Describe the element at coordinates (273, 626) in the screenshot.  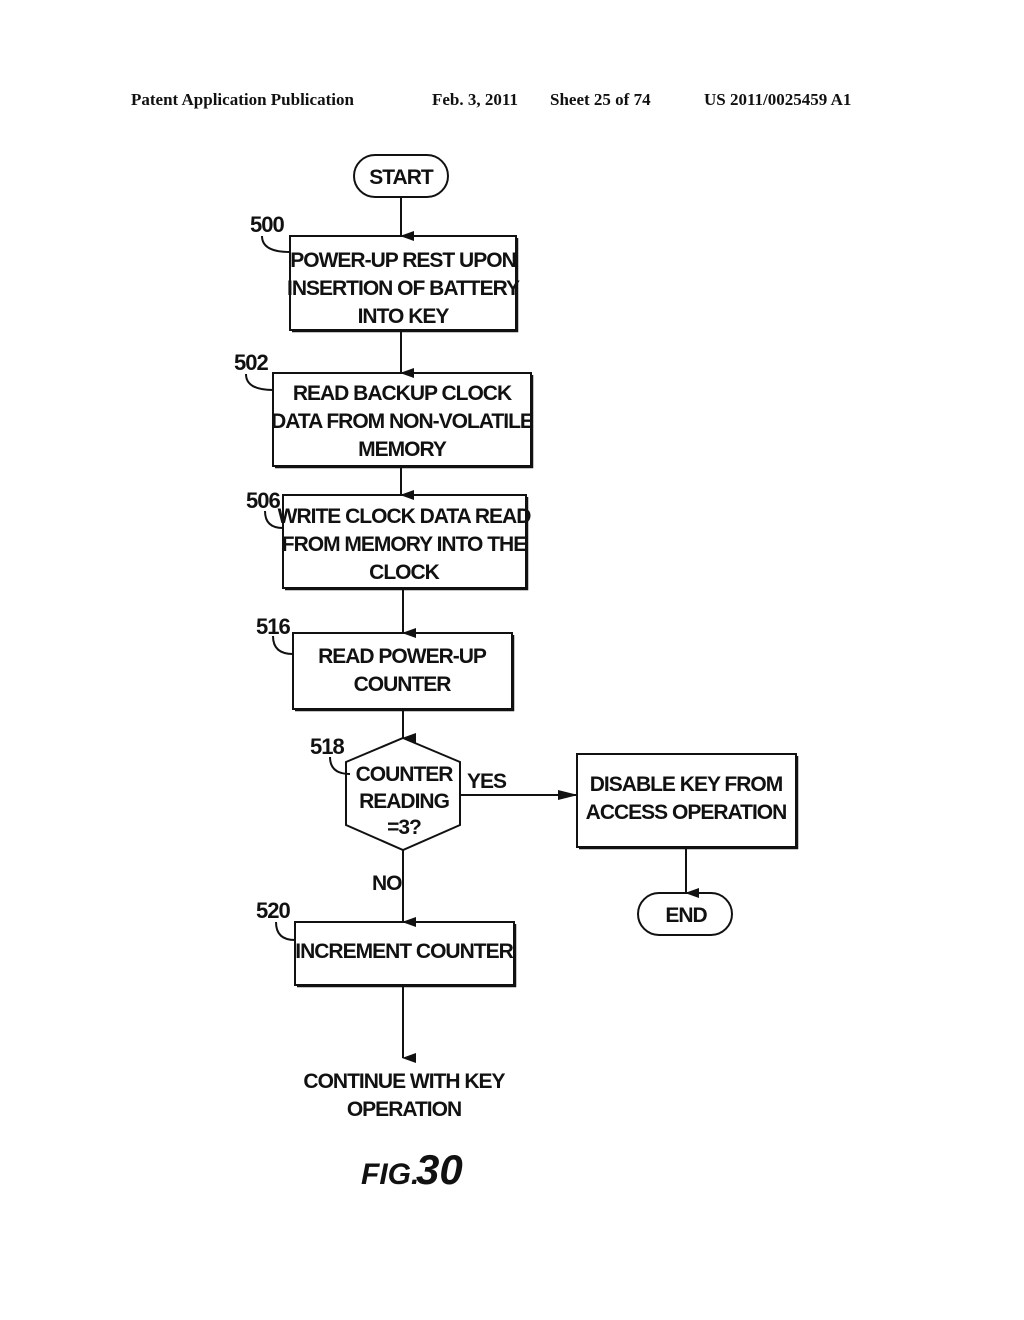
I see `ref-516: 516` at that location.